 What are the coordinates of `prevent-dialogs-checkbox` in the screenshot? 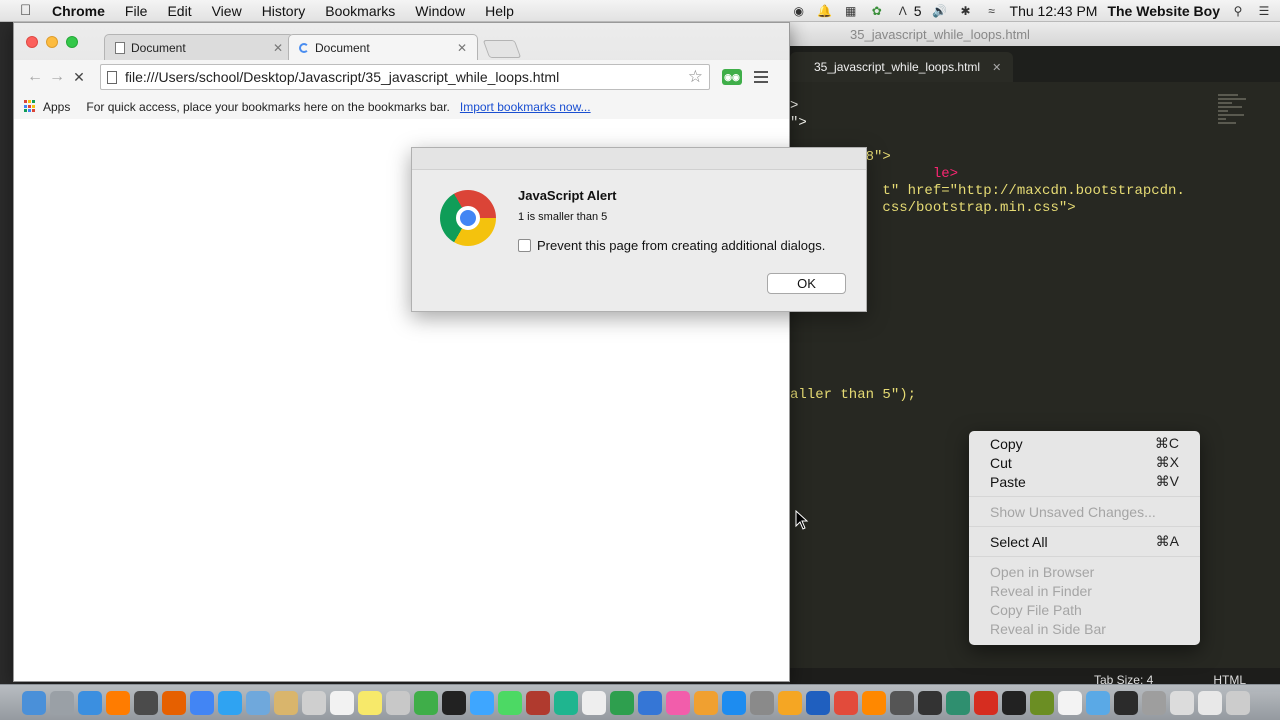 It's located at (524, 245).